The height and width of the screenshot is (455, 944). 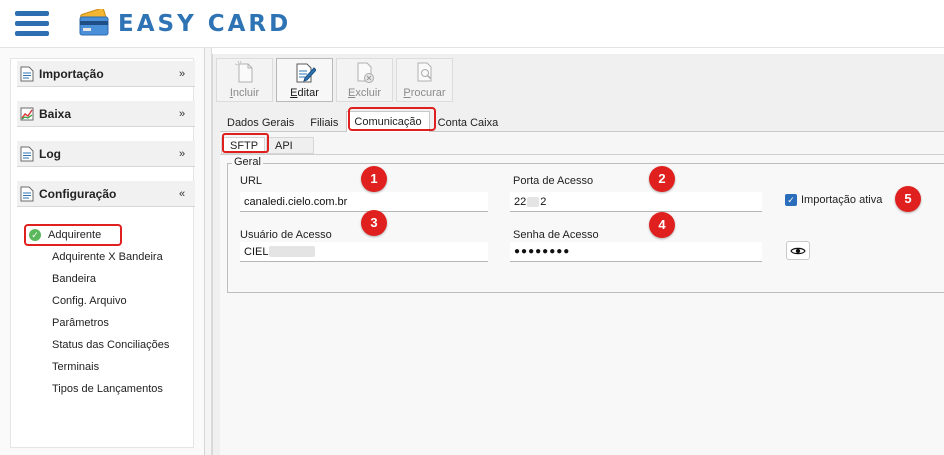 What do you see at coordinates (662, 179) in the screenshot?
I see `callout-badge-2: 2` at bounding box center [662, 179].